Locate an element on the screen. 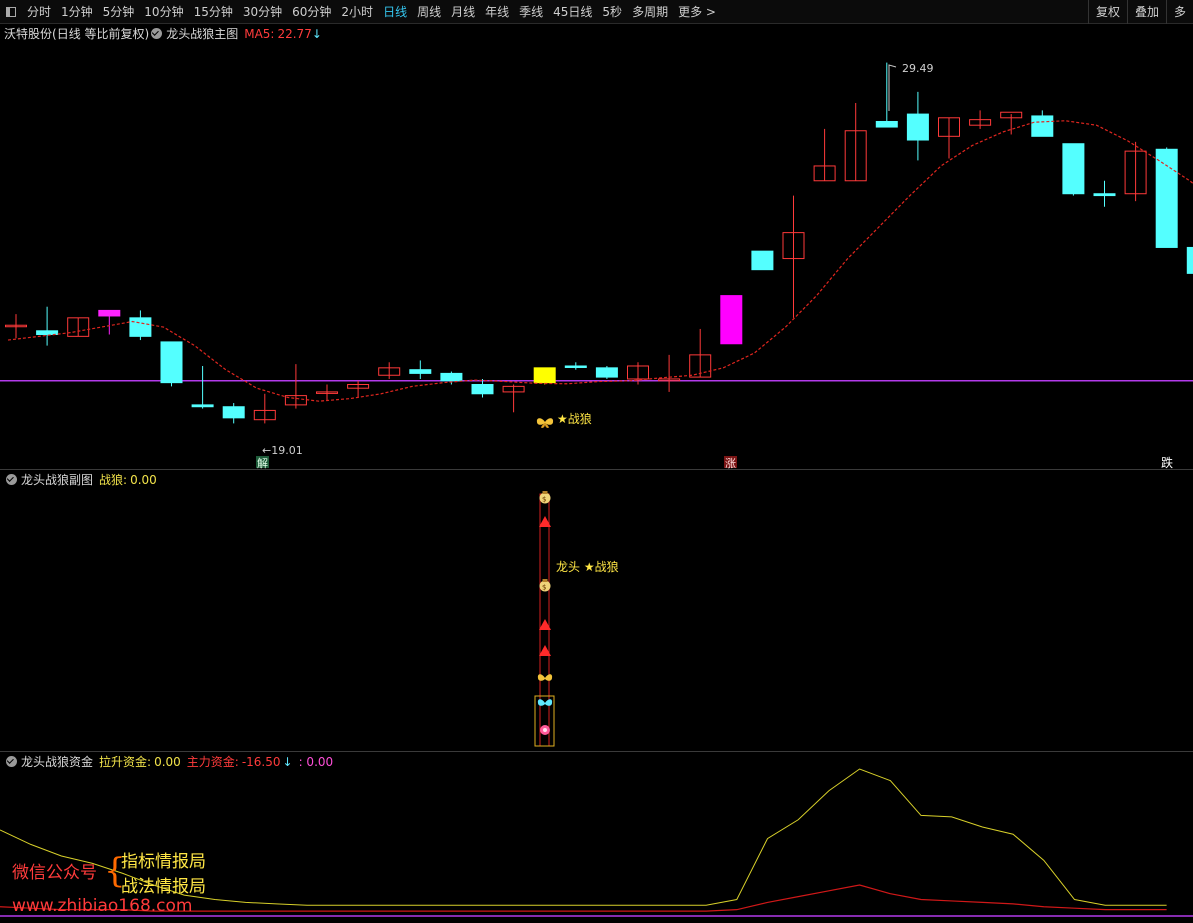  cyan-butterfly-icon is located at coordinates (545, 702).